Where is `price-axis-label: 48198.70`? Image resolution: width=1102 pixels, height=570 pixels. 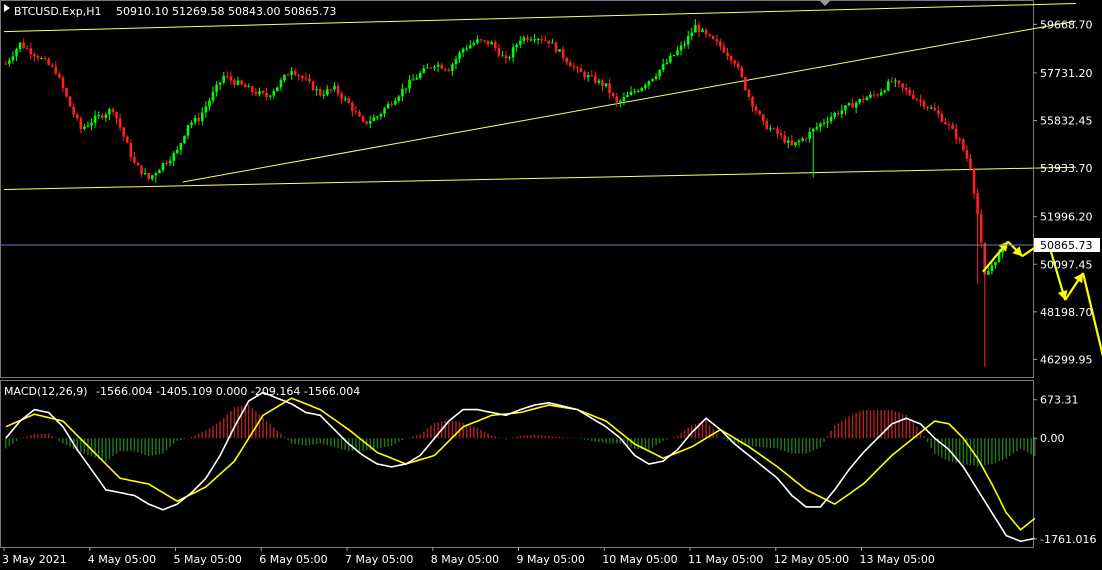
price-axis-label: 48198.70 is located at coordinates (1066, 312).